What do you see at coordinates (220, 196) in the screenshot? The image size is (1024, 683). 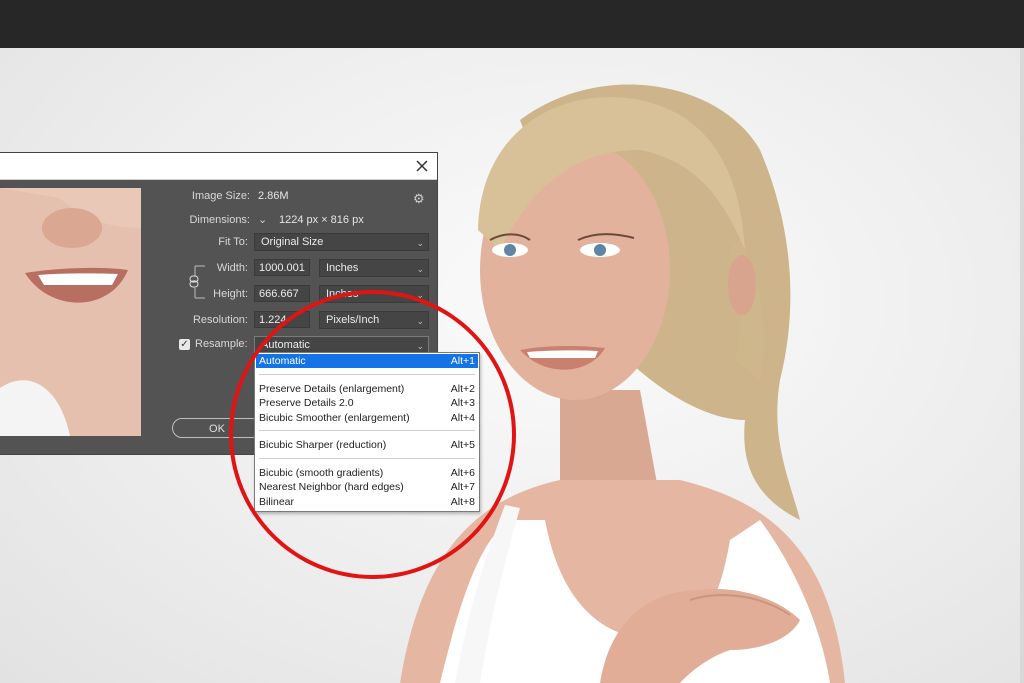 I see `image-size-label: Image Size:` at bounding box center [220, 196].